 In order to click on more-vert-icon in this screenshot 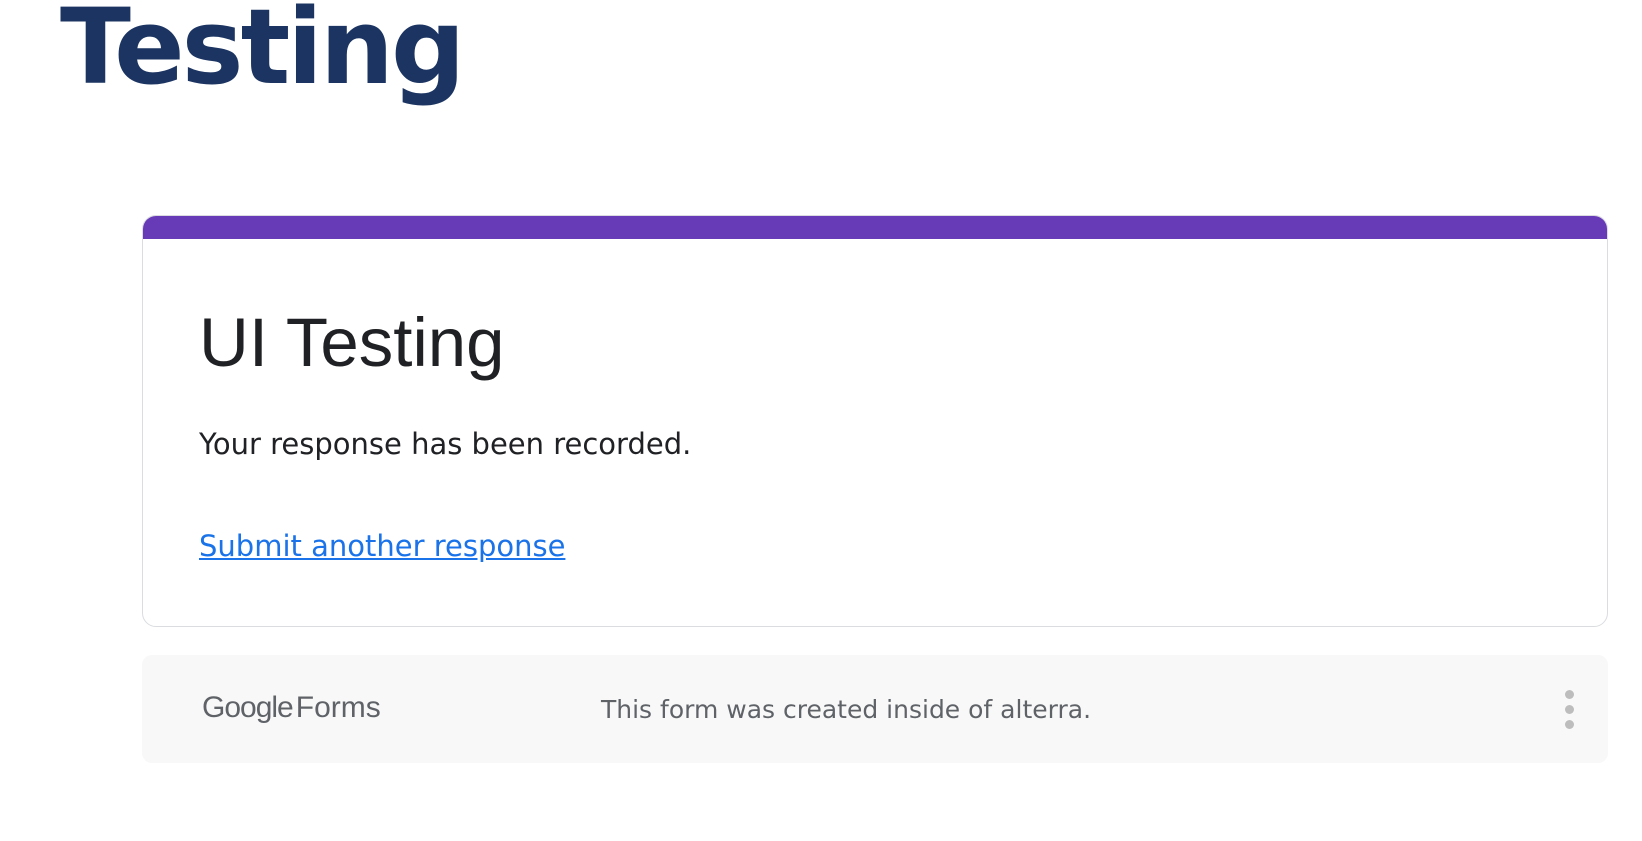, I will do `click(1569, 709)`.